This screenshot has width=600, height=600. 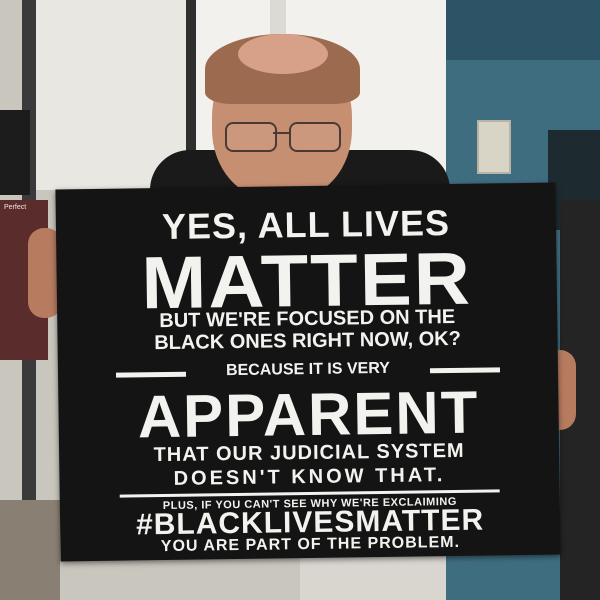 What do you see at coordinates (15, 152) in the screenshot?
I see `monitor` at bounding box center [15, 152].